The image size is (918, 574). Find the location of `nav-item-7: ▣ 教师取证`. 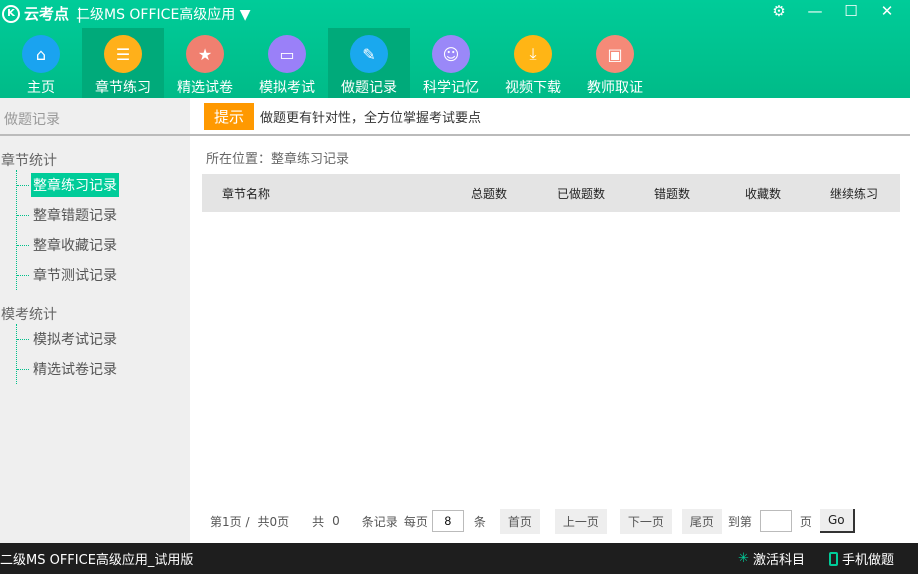

nav-item-7: ▣ 教师取证 is located at coordinates (615, 63).